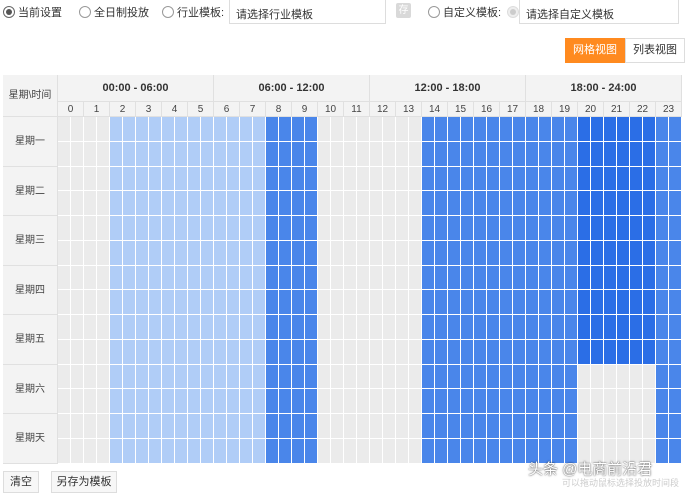 This screenshot has width=687, height=493. What do you see at coordinates (595, 50) in the screenshot?
I see `grid-view-button: 网格视图` at bounding box center [595, 50].